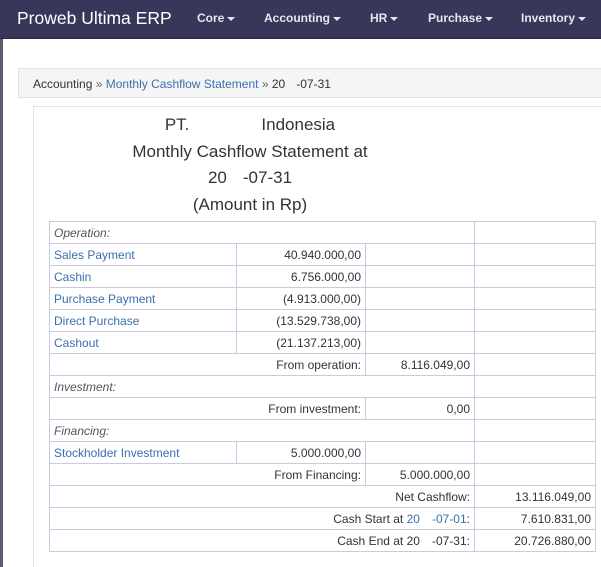 Image resolution: width=601 pixels, height=567 pixels. I want to click on report-date-year: 20, so click(217, 177).